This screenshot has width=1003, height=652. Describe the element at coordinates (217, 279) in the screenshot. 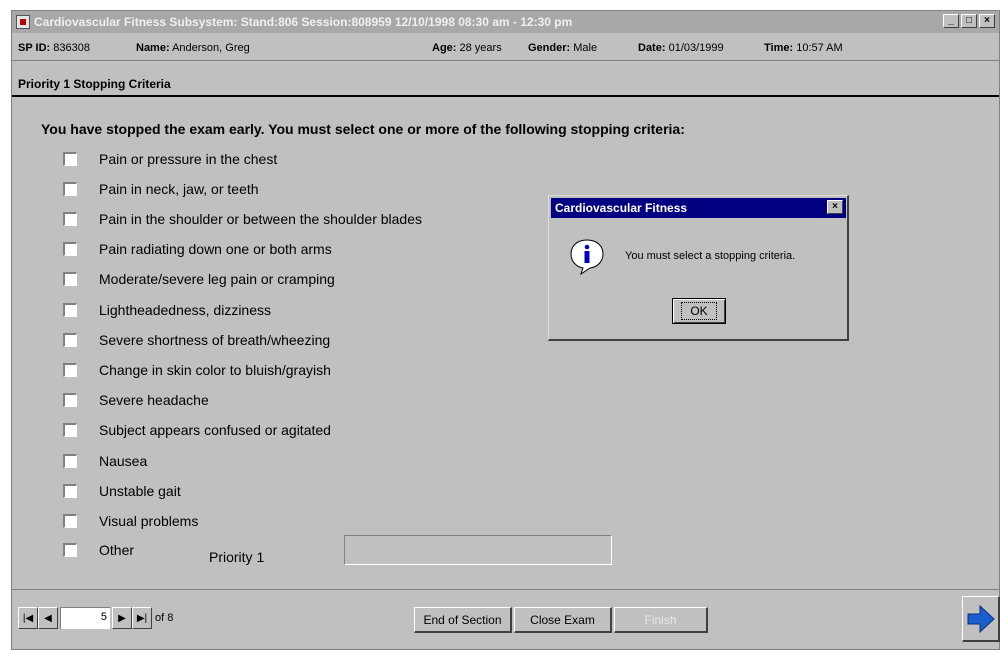

I see `criterion-label: Moderate/severe leg pain or cramping` at that location.